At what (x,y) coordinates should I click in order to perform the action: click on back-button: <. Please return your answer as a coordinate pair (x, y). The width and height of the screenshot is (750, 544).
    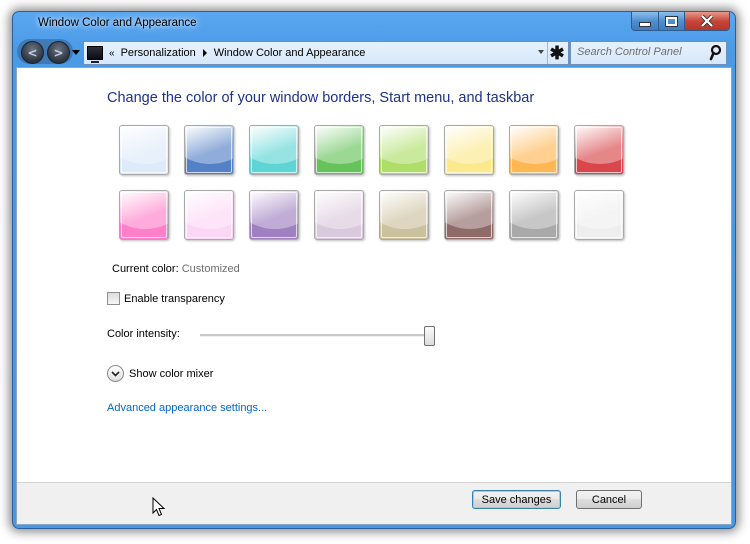
    Looking at the image, I should click on (32, 52).